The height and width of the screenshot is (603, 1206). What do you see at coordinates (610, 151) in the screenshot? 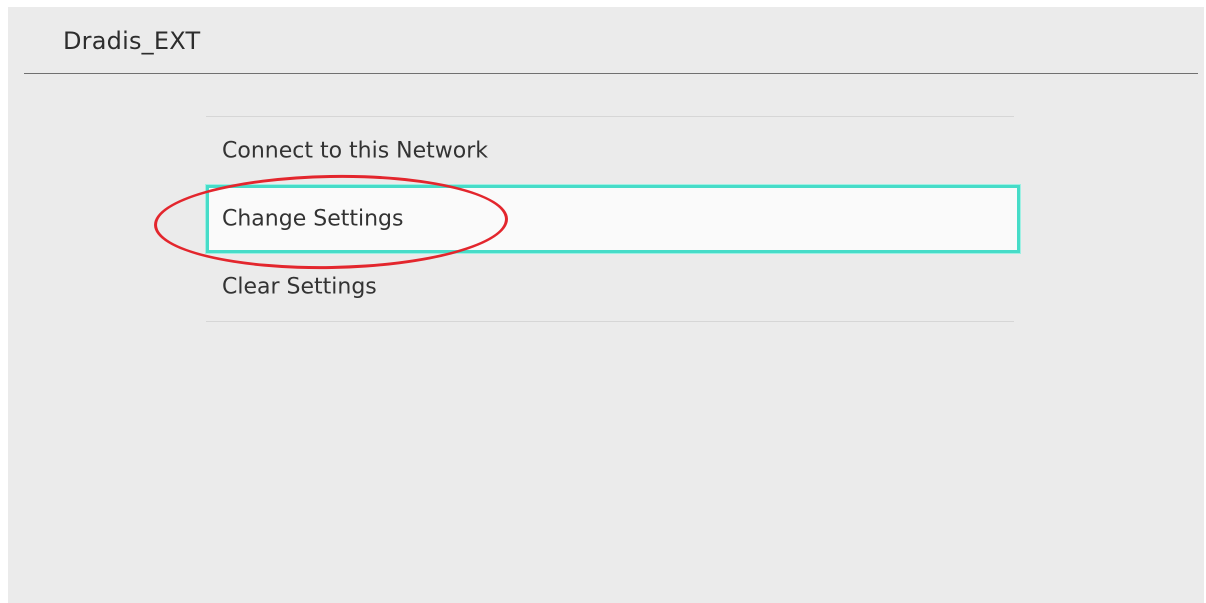
I see `connect-to-network-option: Connect to this Network` at bounding box center [610, 151].